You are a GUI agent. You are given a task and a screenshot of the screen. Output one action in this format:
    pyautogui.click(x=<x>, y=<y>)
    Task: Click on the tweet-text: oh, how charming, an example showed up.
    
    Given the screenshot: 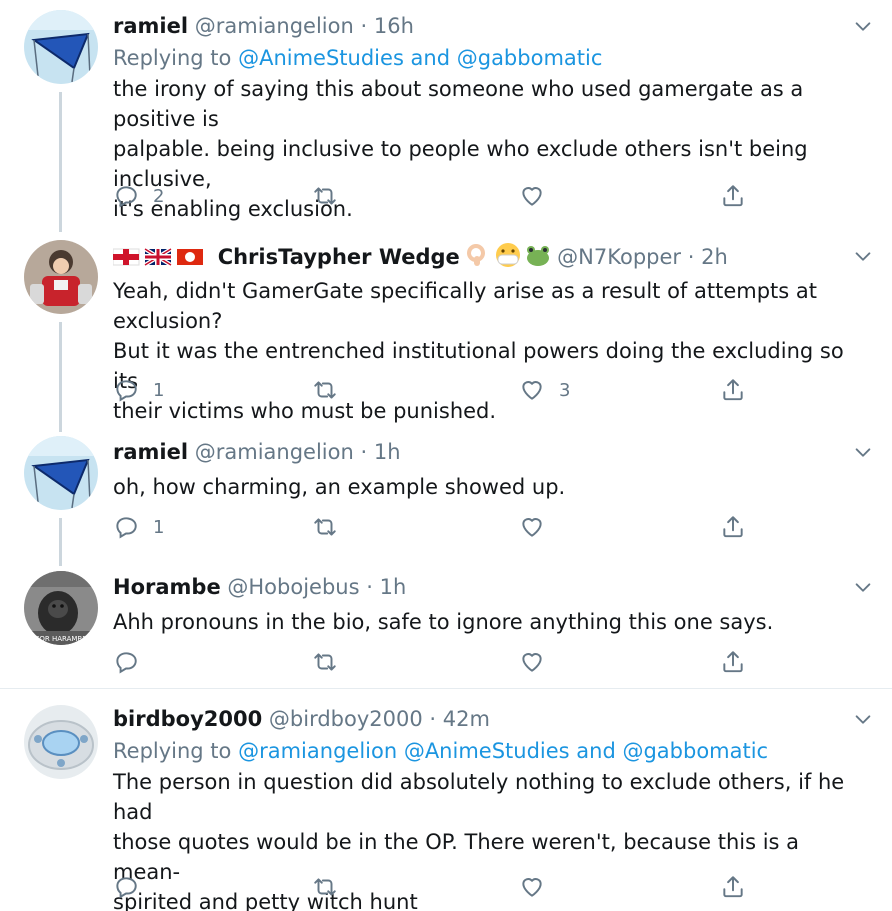 What is the action you would take?
    pyautogui.click(x=487, y=487)
    